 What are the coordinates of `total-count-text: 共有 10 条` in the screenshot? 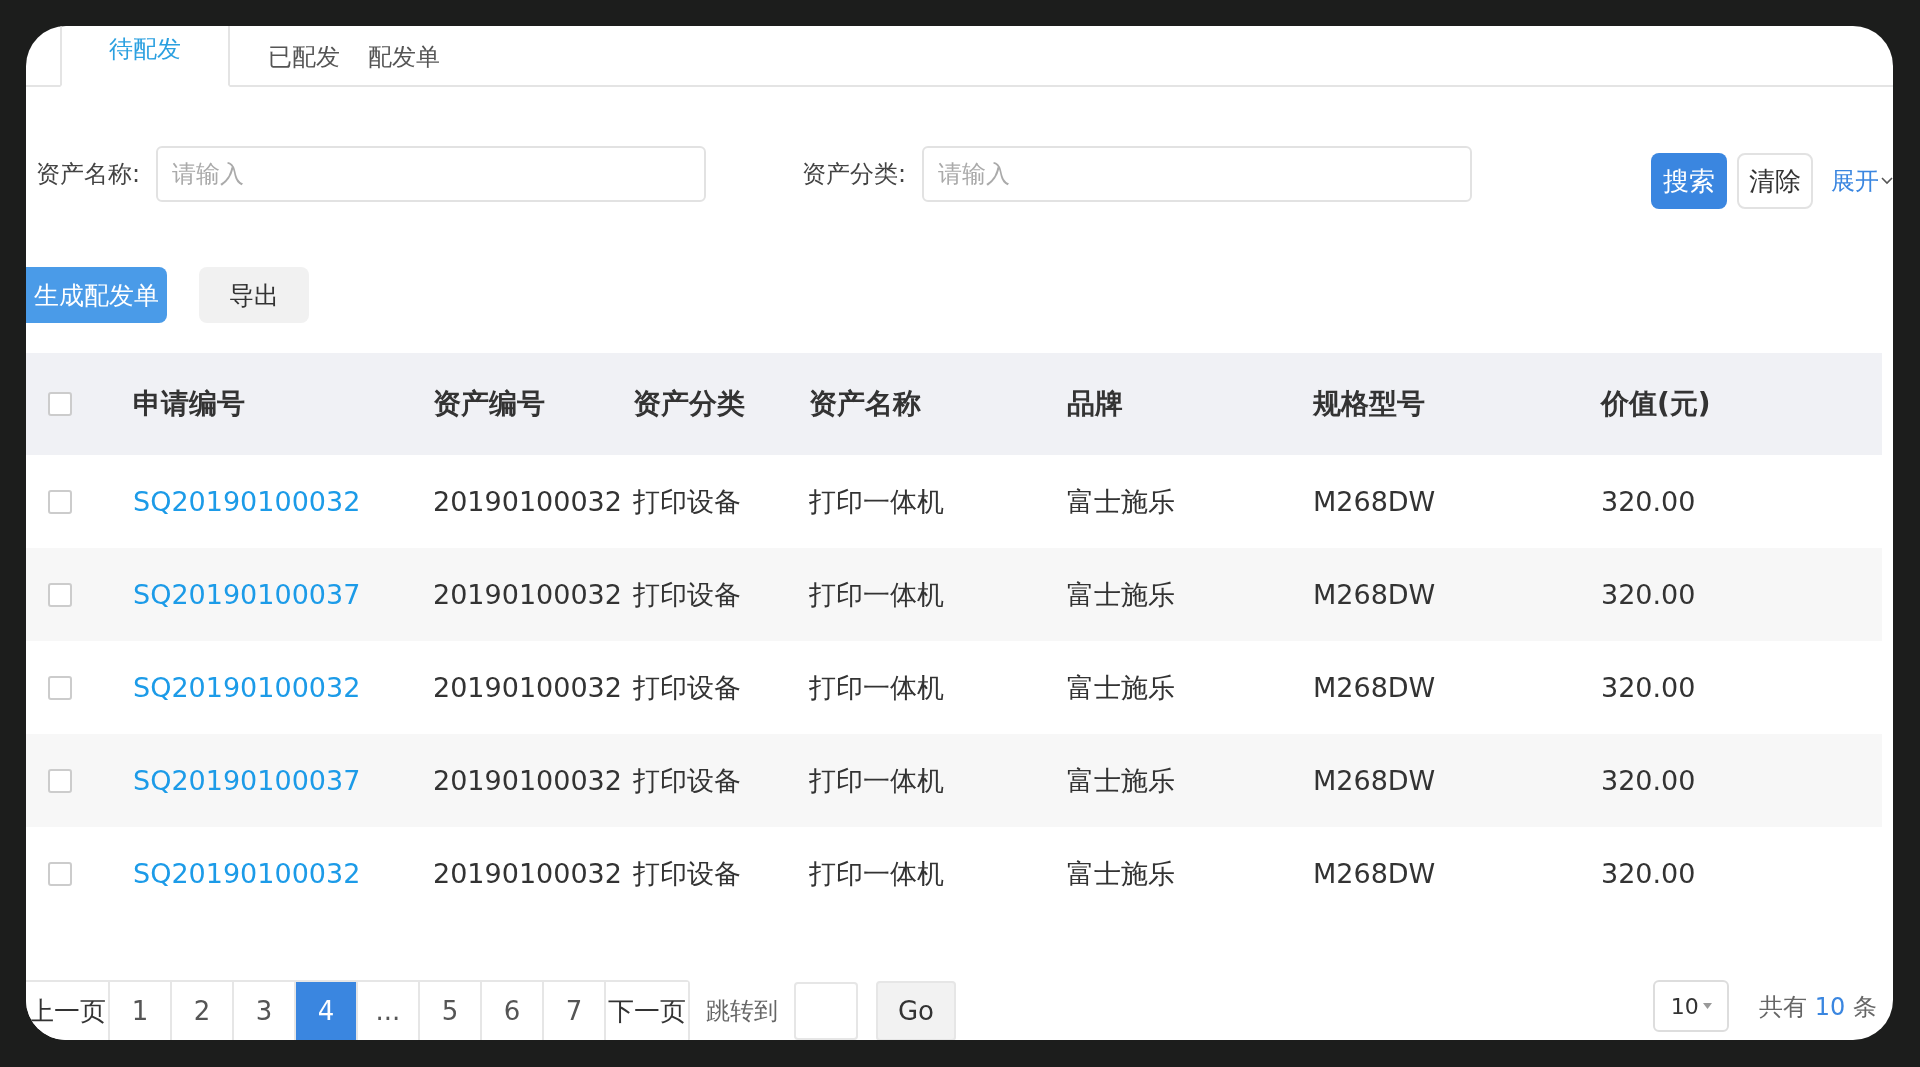 It's located at (1818, 1007).